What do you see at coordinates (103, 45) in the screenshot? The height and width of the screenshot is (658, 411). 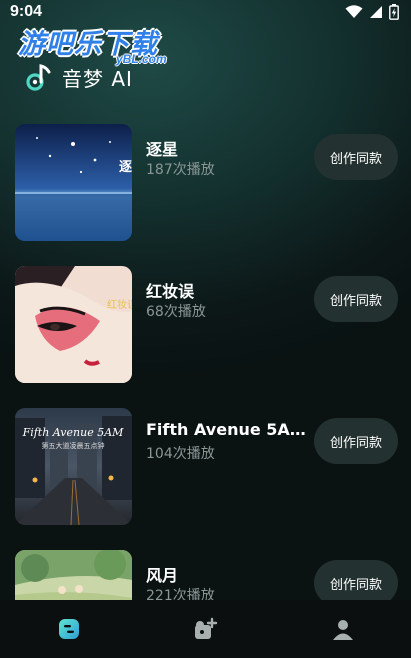 I see `watermark: 游吧乐下载 yBL.com` at bounding box center [103, 45].